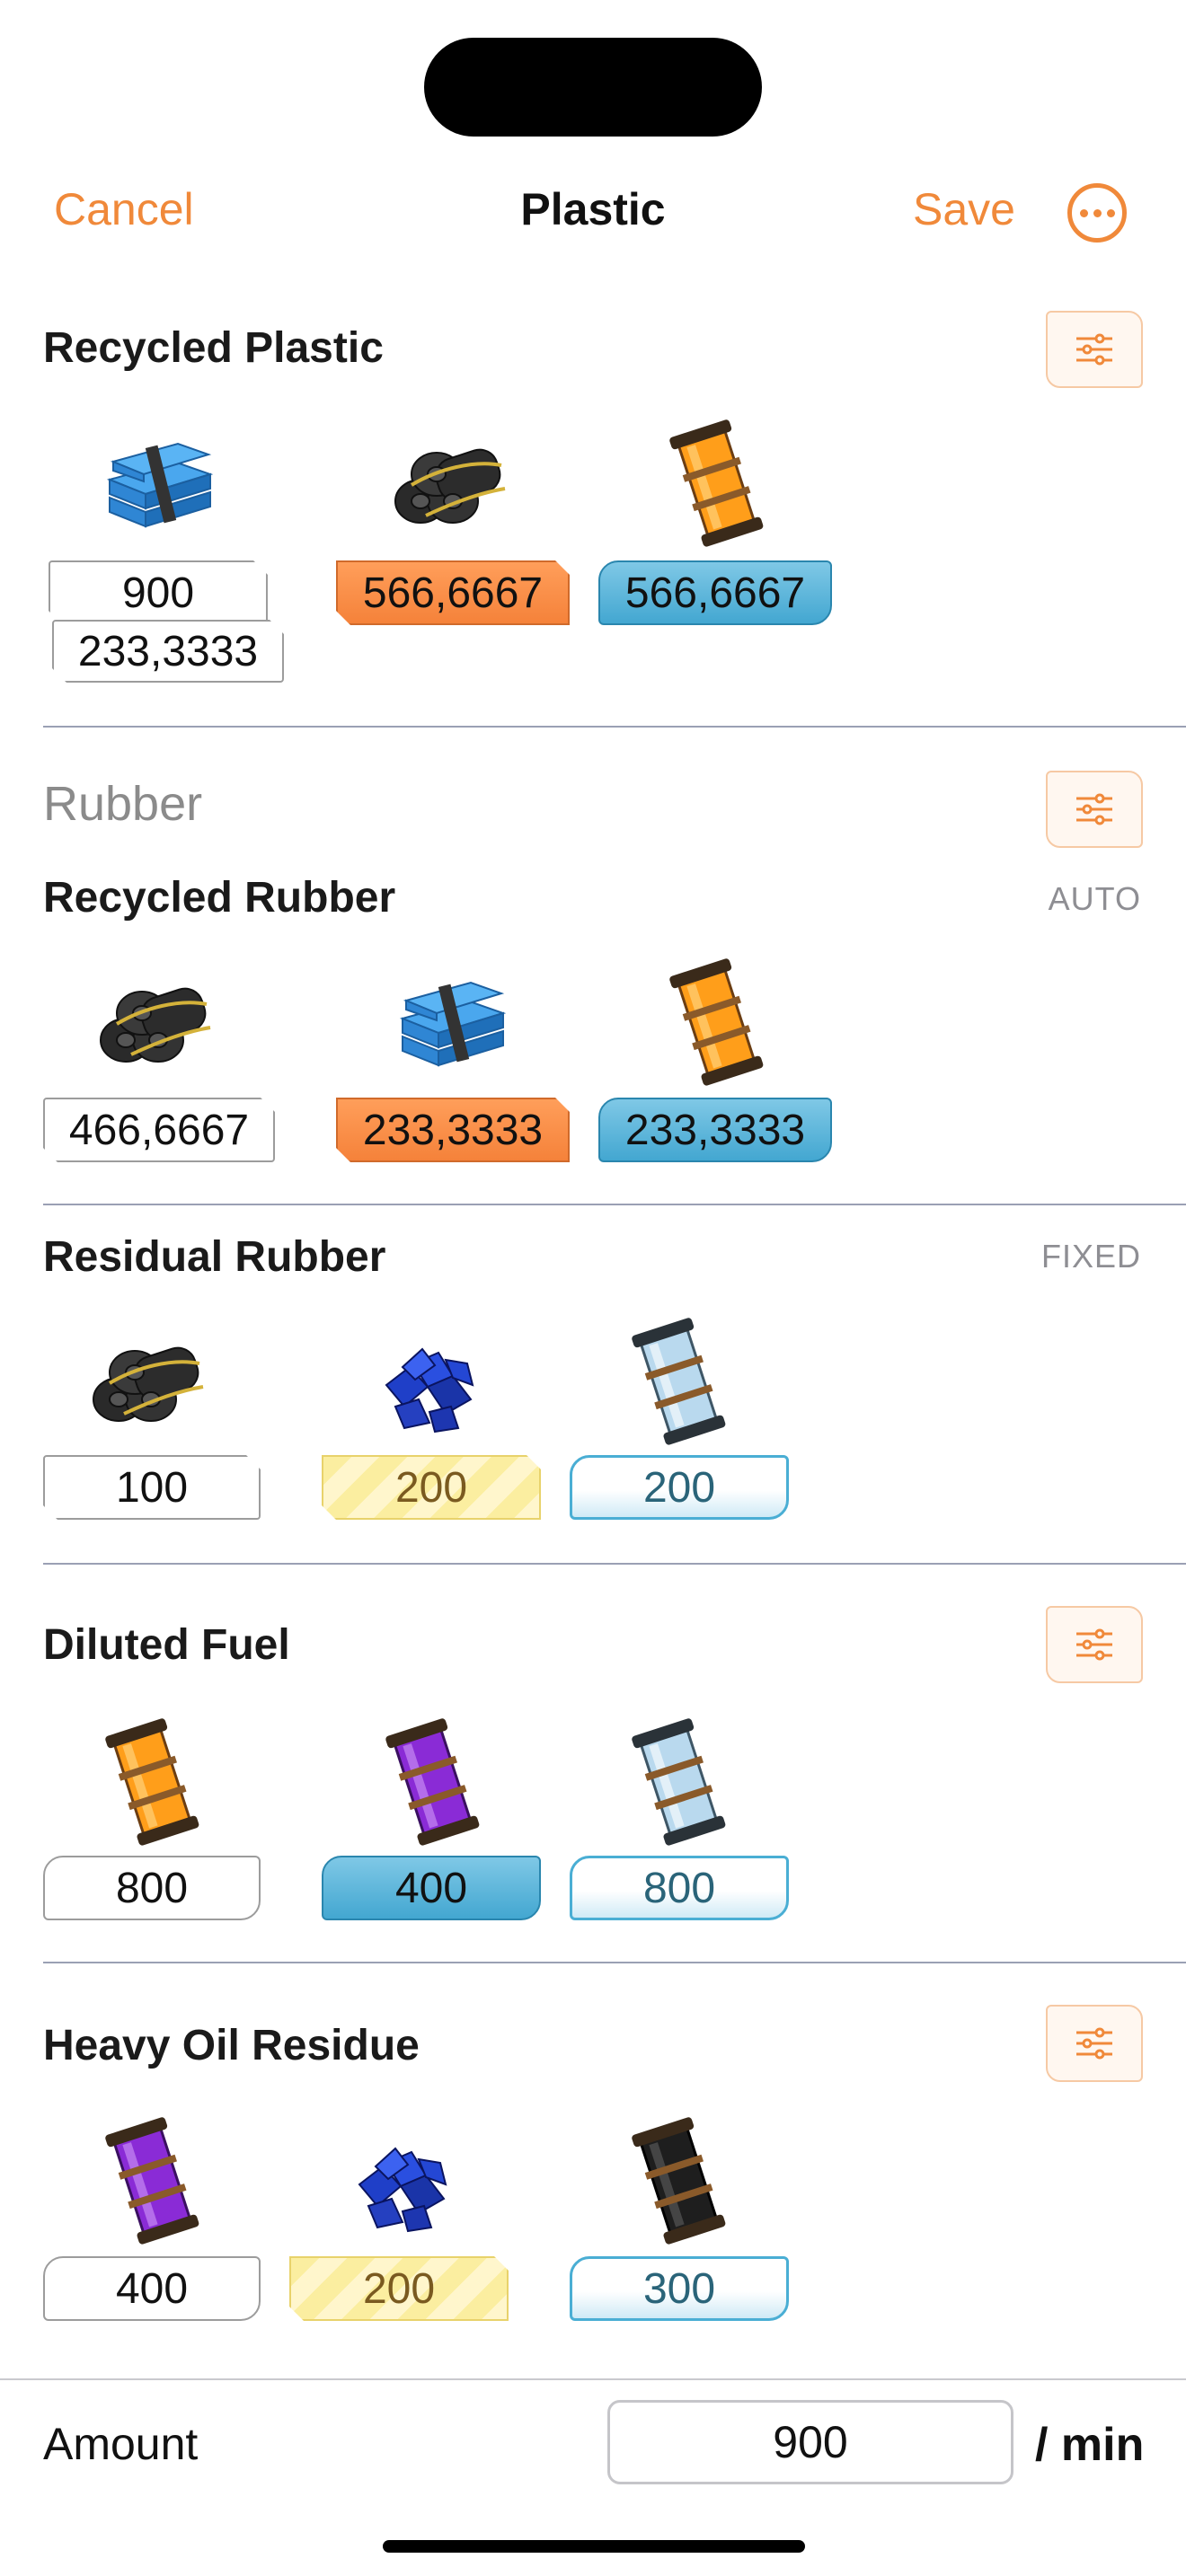 Image resolution: width=1186 pixels, height=2576 pixels. What do you see at coordinates (159, 1130) in the screenshot?
I see `product-amount-badge: 466,6667` at bounding box center [159, 1130].